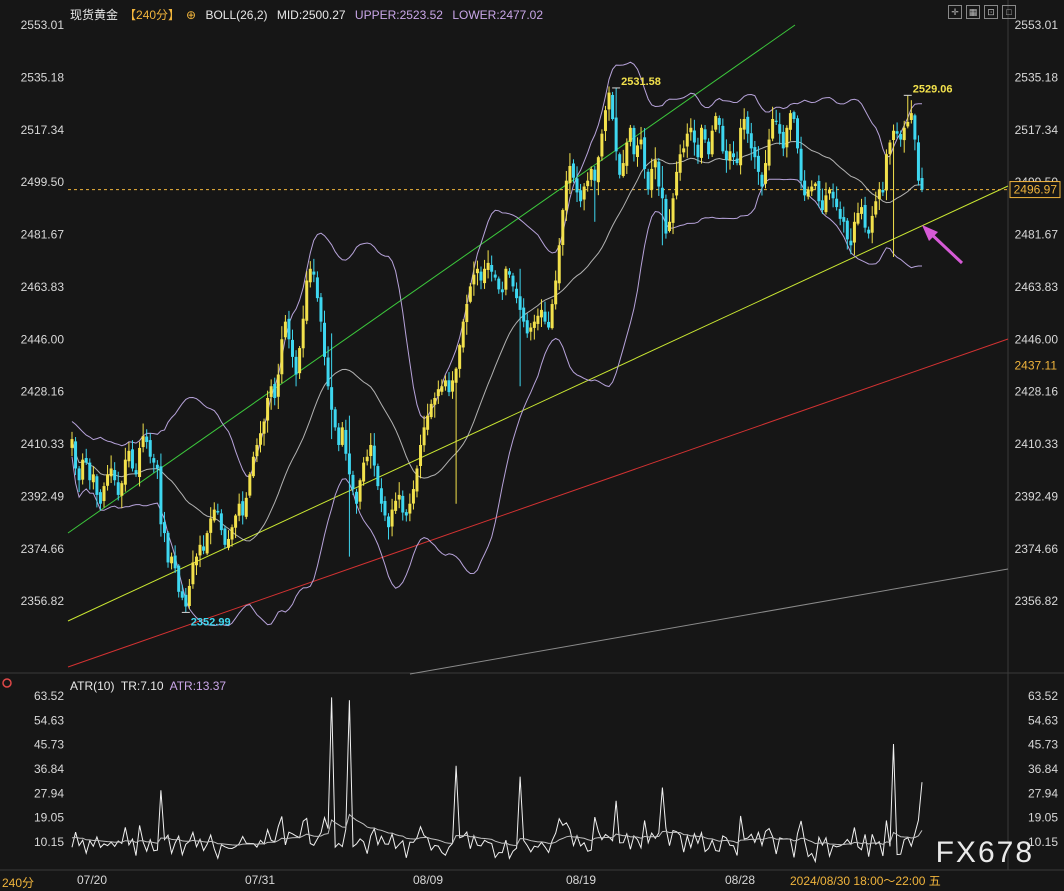  What do you see at coordinates (955, 12) in the screenshot?
I see `crosshair-icon: ✛` at bounding box center [955, 12].